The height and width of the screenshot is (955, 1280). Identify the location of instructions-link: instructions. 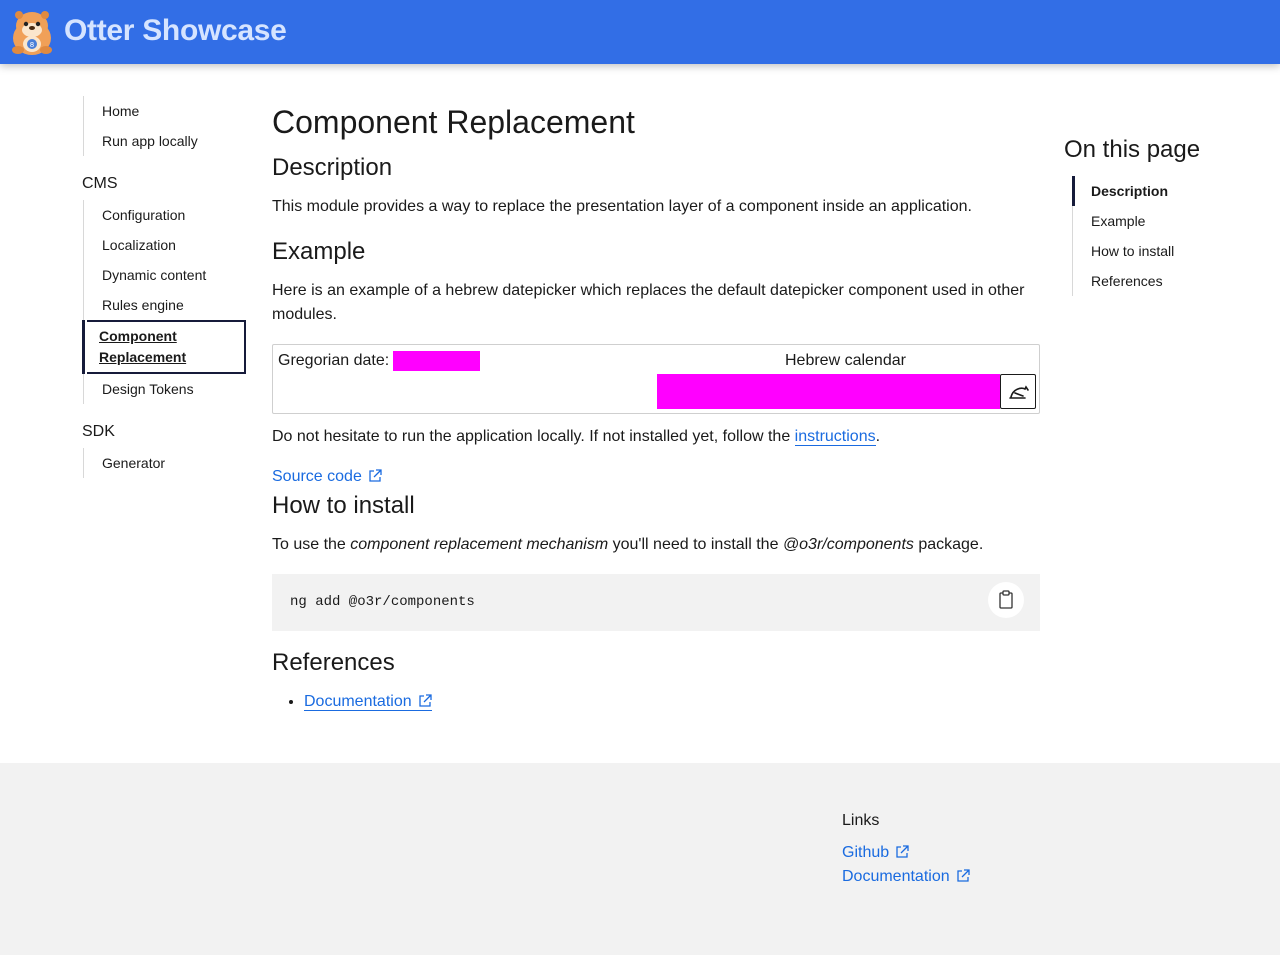
(835, 437).